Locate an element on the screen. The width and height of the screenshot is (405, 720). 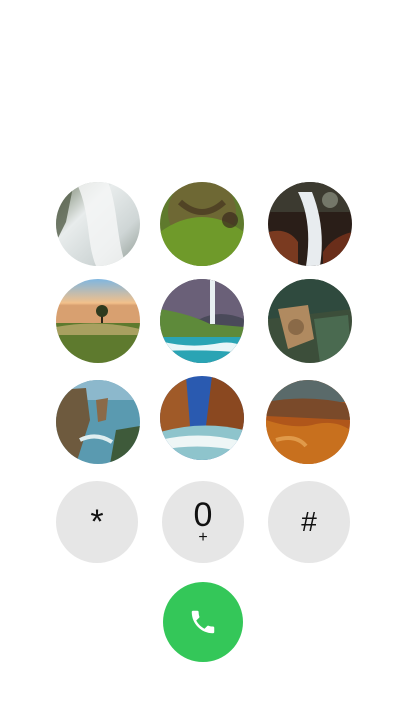
waterfall-close-photo is located at coordinates (98, 224).